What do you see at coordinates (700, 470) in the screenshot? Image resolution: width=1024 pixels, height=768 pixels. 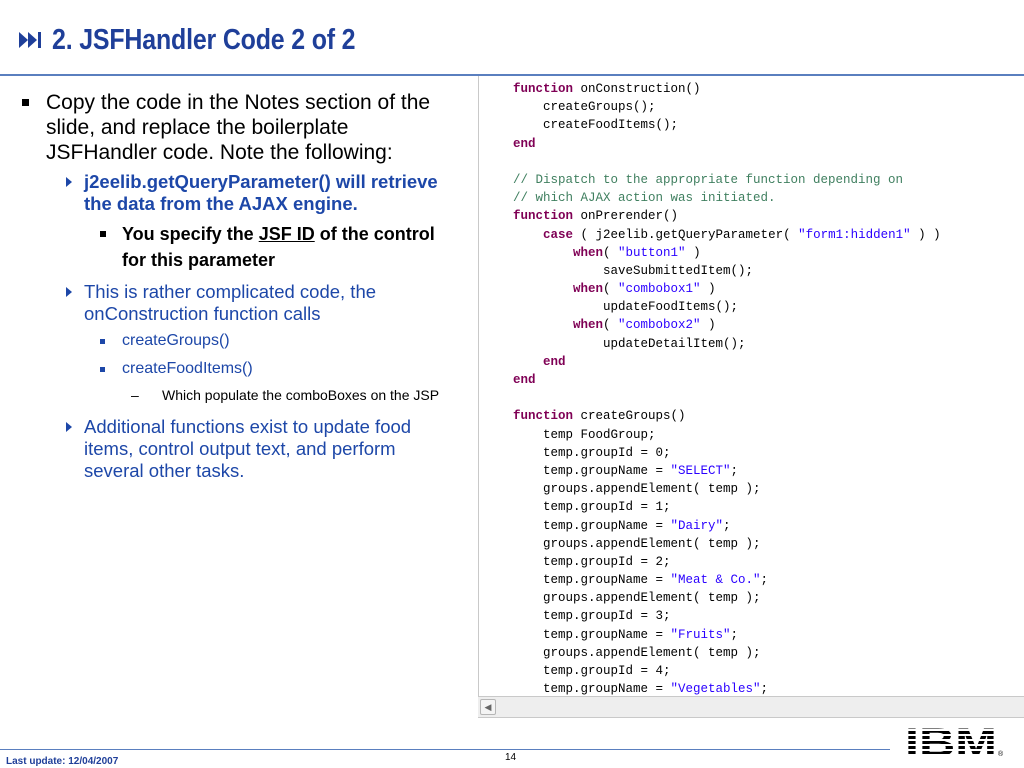 I see `code-string: "SELECT"` at bounding box center [700, 470].